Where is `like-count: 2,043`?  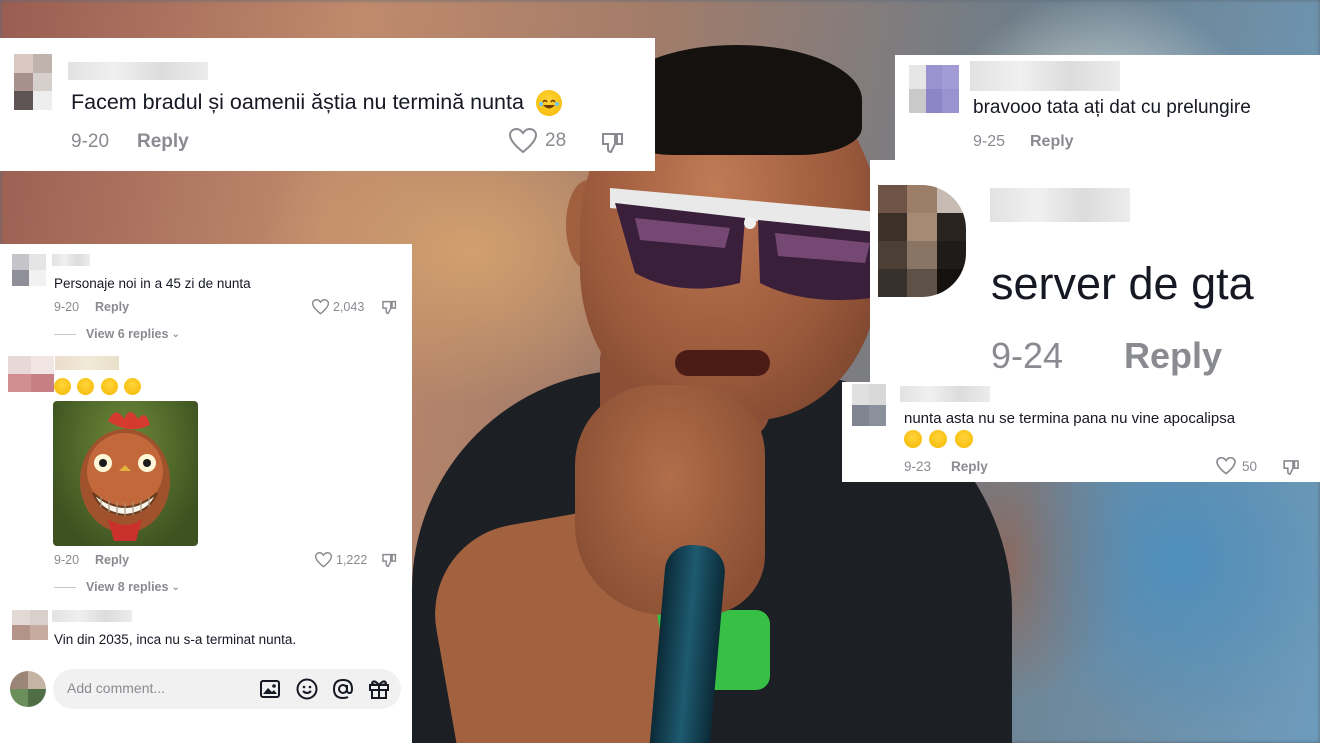
like-count: 2,043 is located at coordinates (349, 307).